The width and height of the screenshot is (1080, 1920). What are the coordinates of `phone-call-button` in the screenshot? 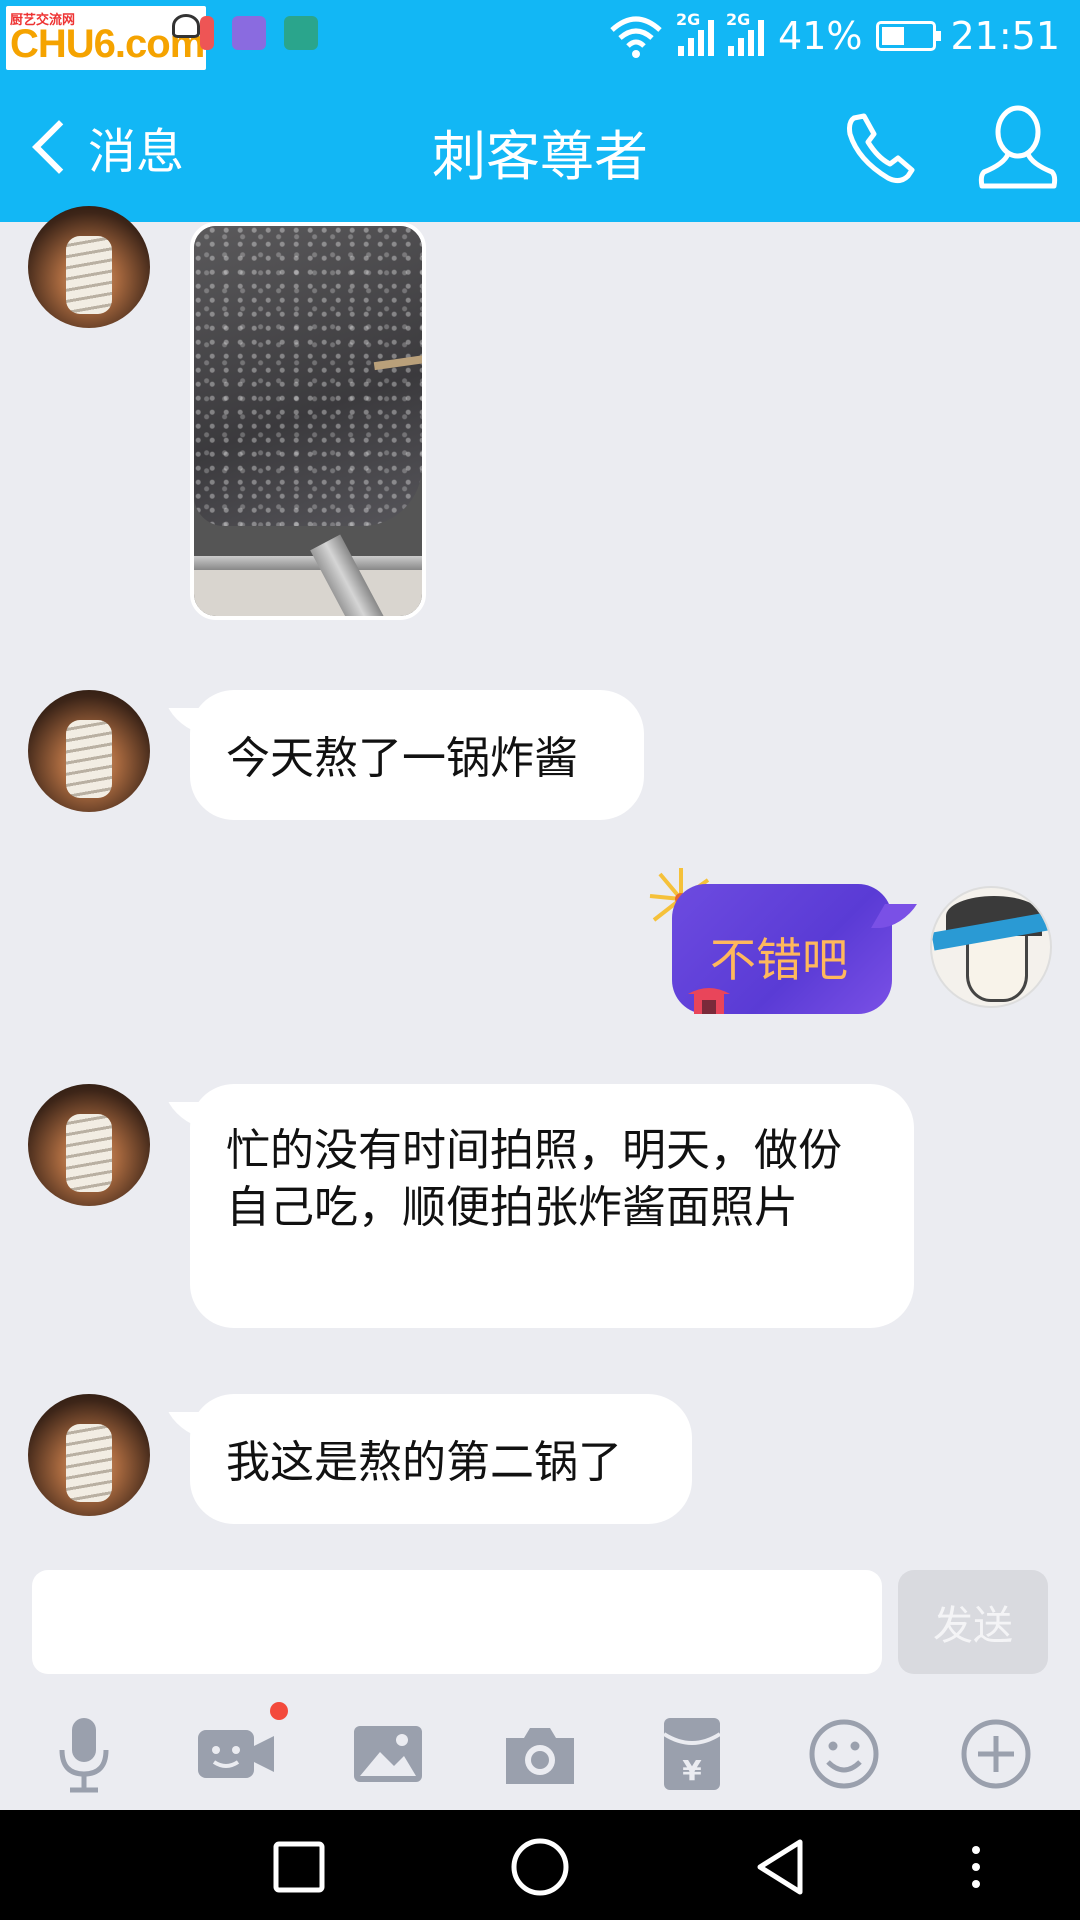 It's located at (880, 148).